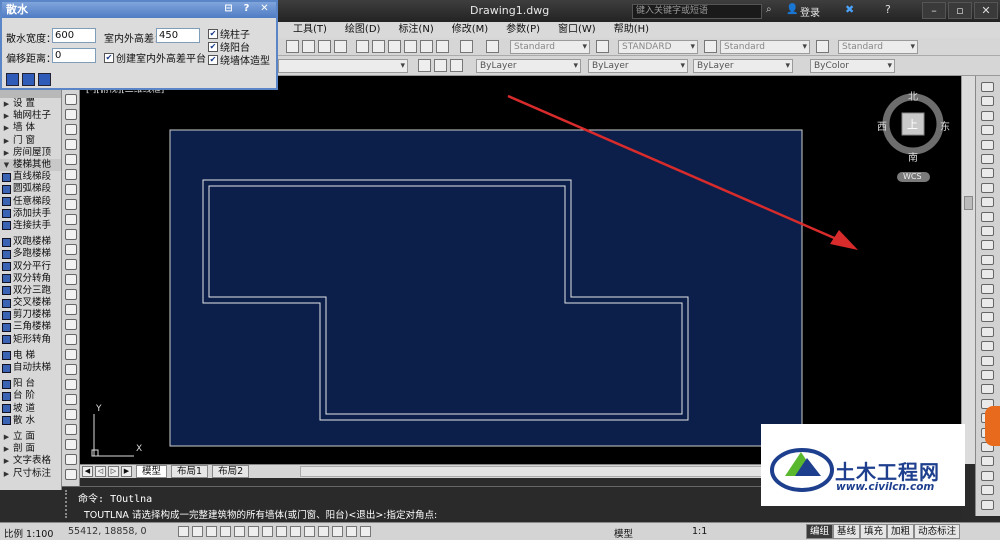 Image resolution: width=1000 pixels, height=540 pixels. Describe the element at coordinates (155, 57) in the screenshot. I see `platform-checkbox: ✔ 创建室内外高差平台` at that location.